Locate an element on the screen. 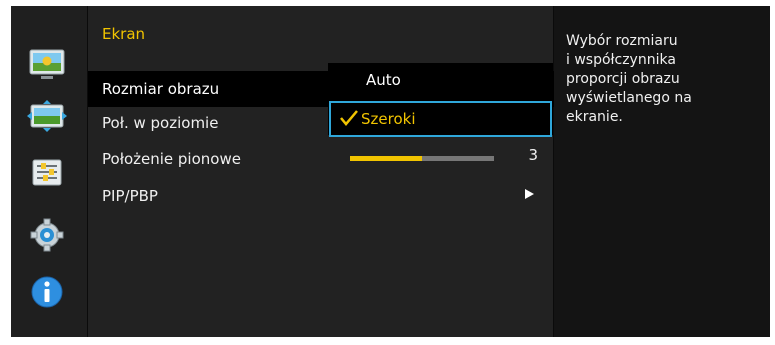  picture-icon is located at coordinates (47, 65).